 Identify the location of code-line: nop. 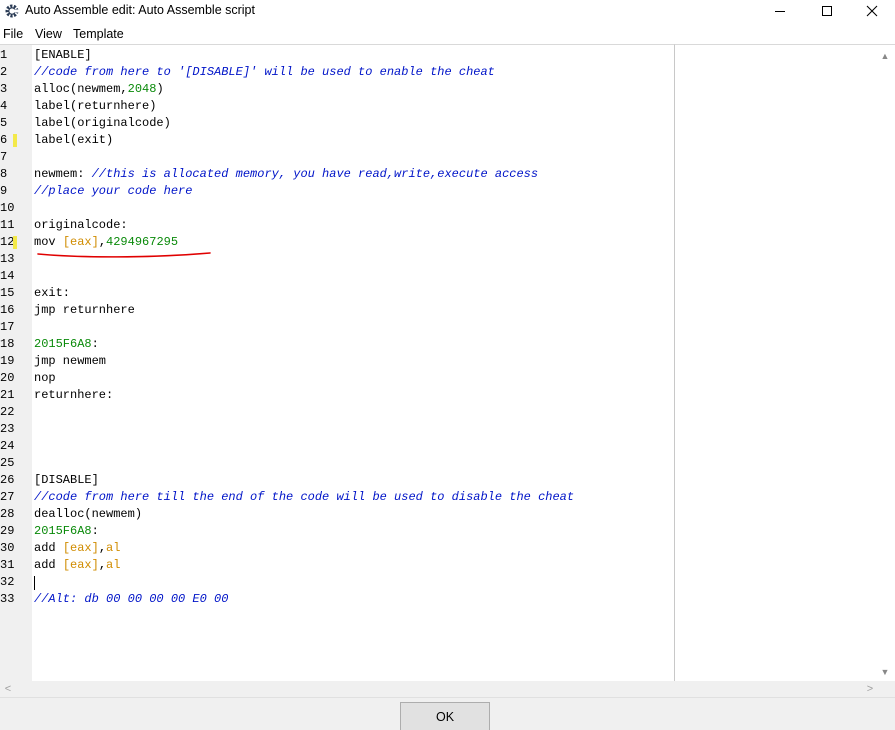
(45, 378).